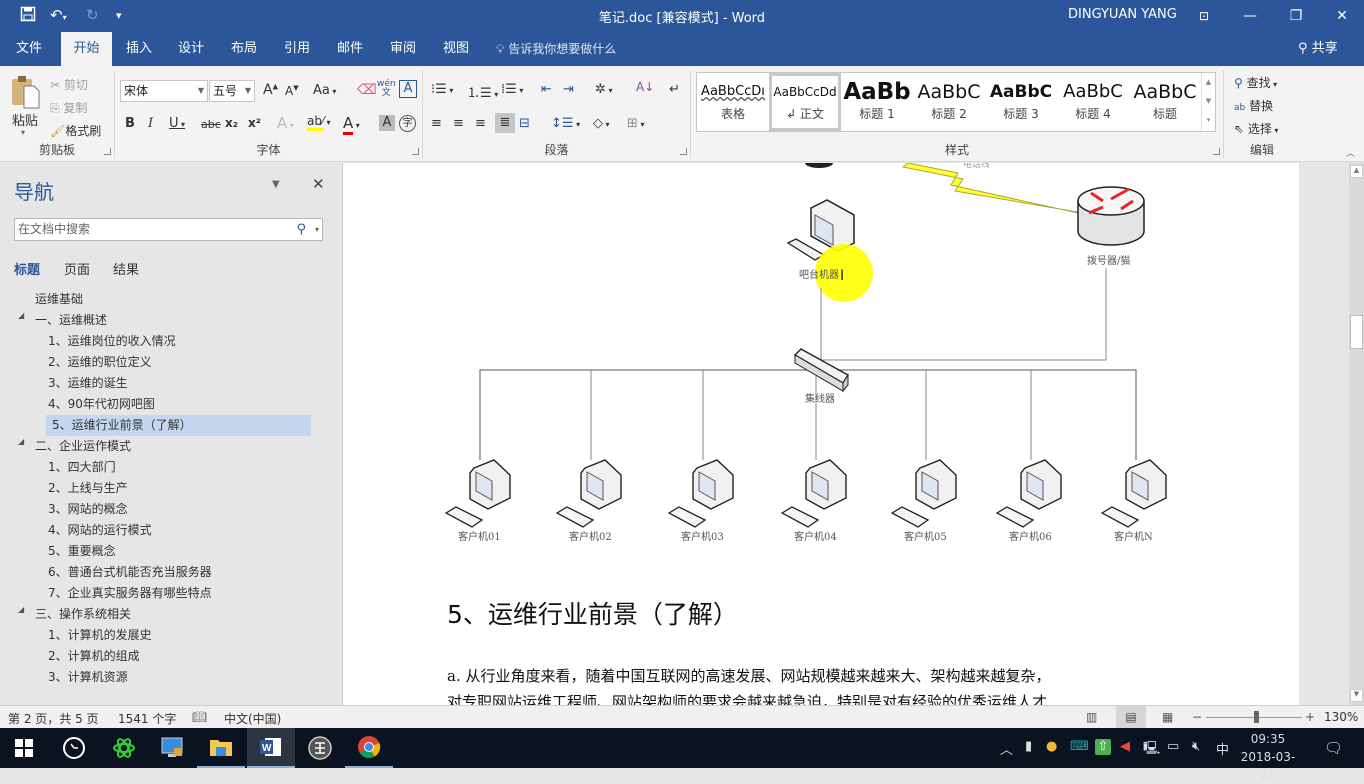 This screenshot has height=784, width=1364. What do you see at coordinates (1310, 717) in the screenshot?
I see `zoom-in-button: +` at bounding box center [1310, 717].